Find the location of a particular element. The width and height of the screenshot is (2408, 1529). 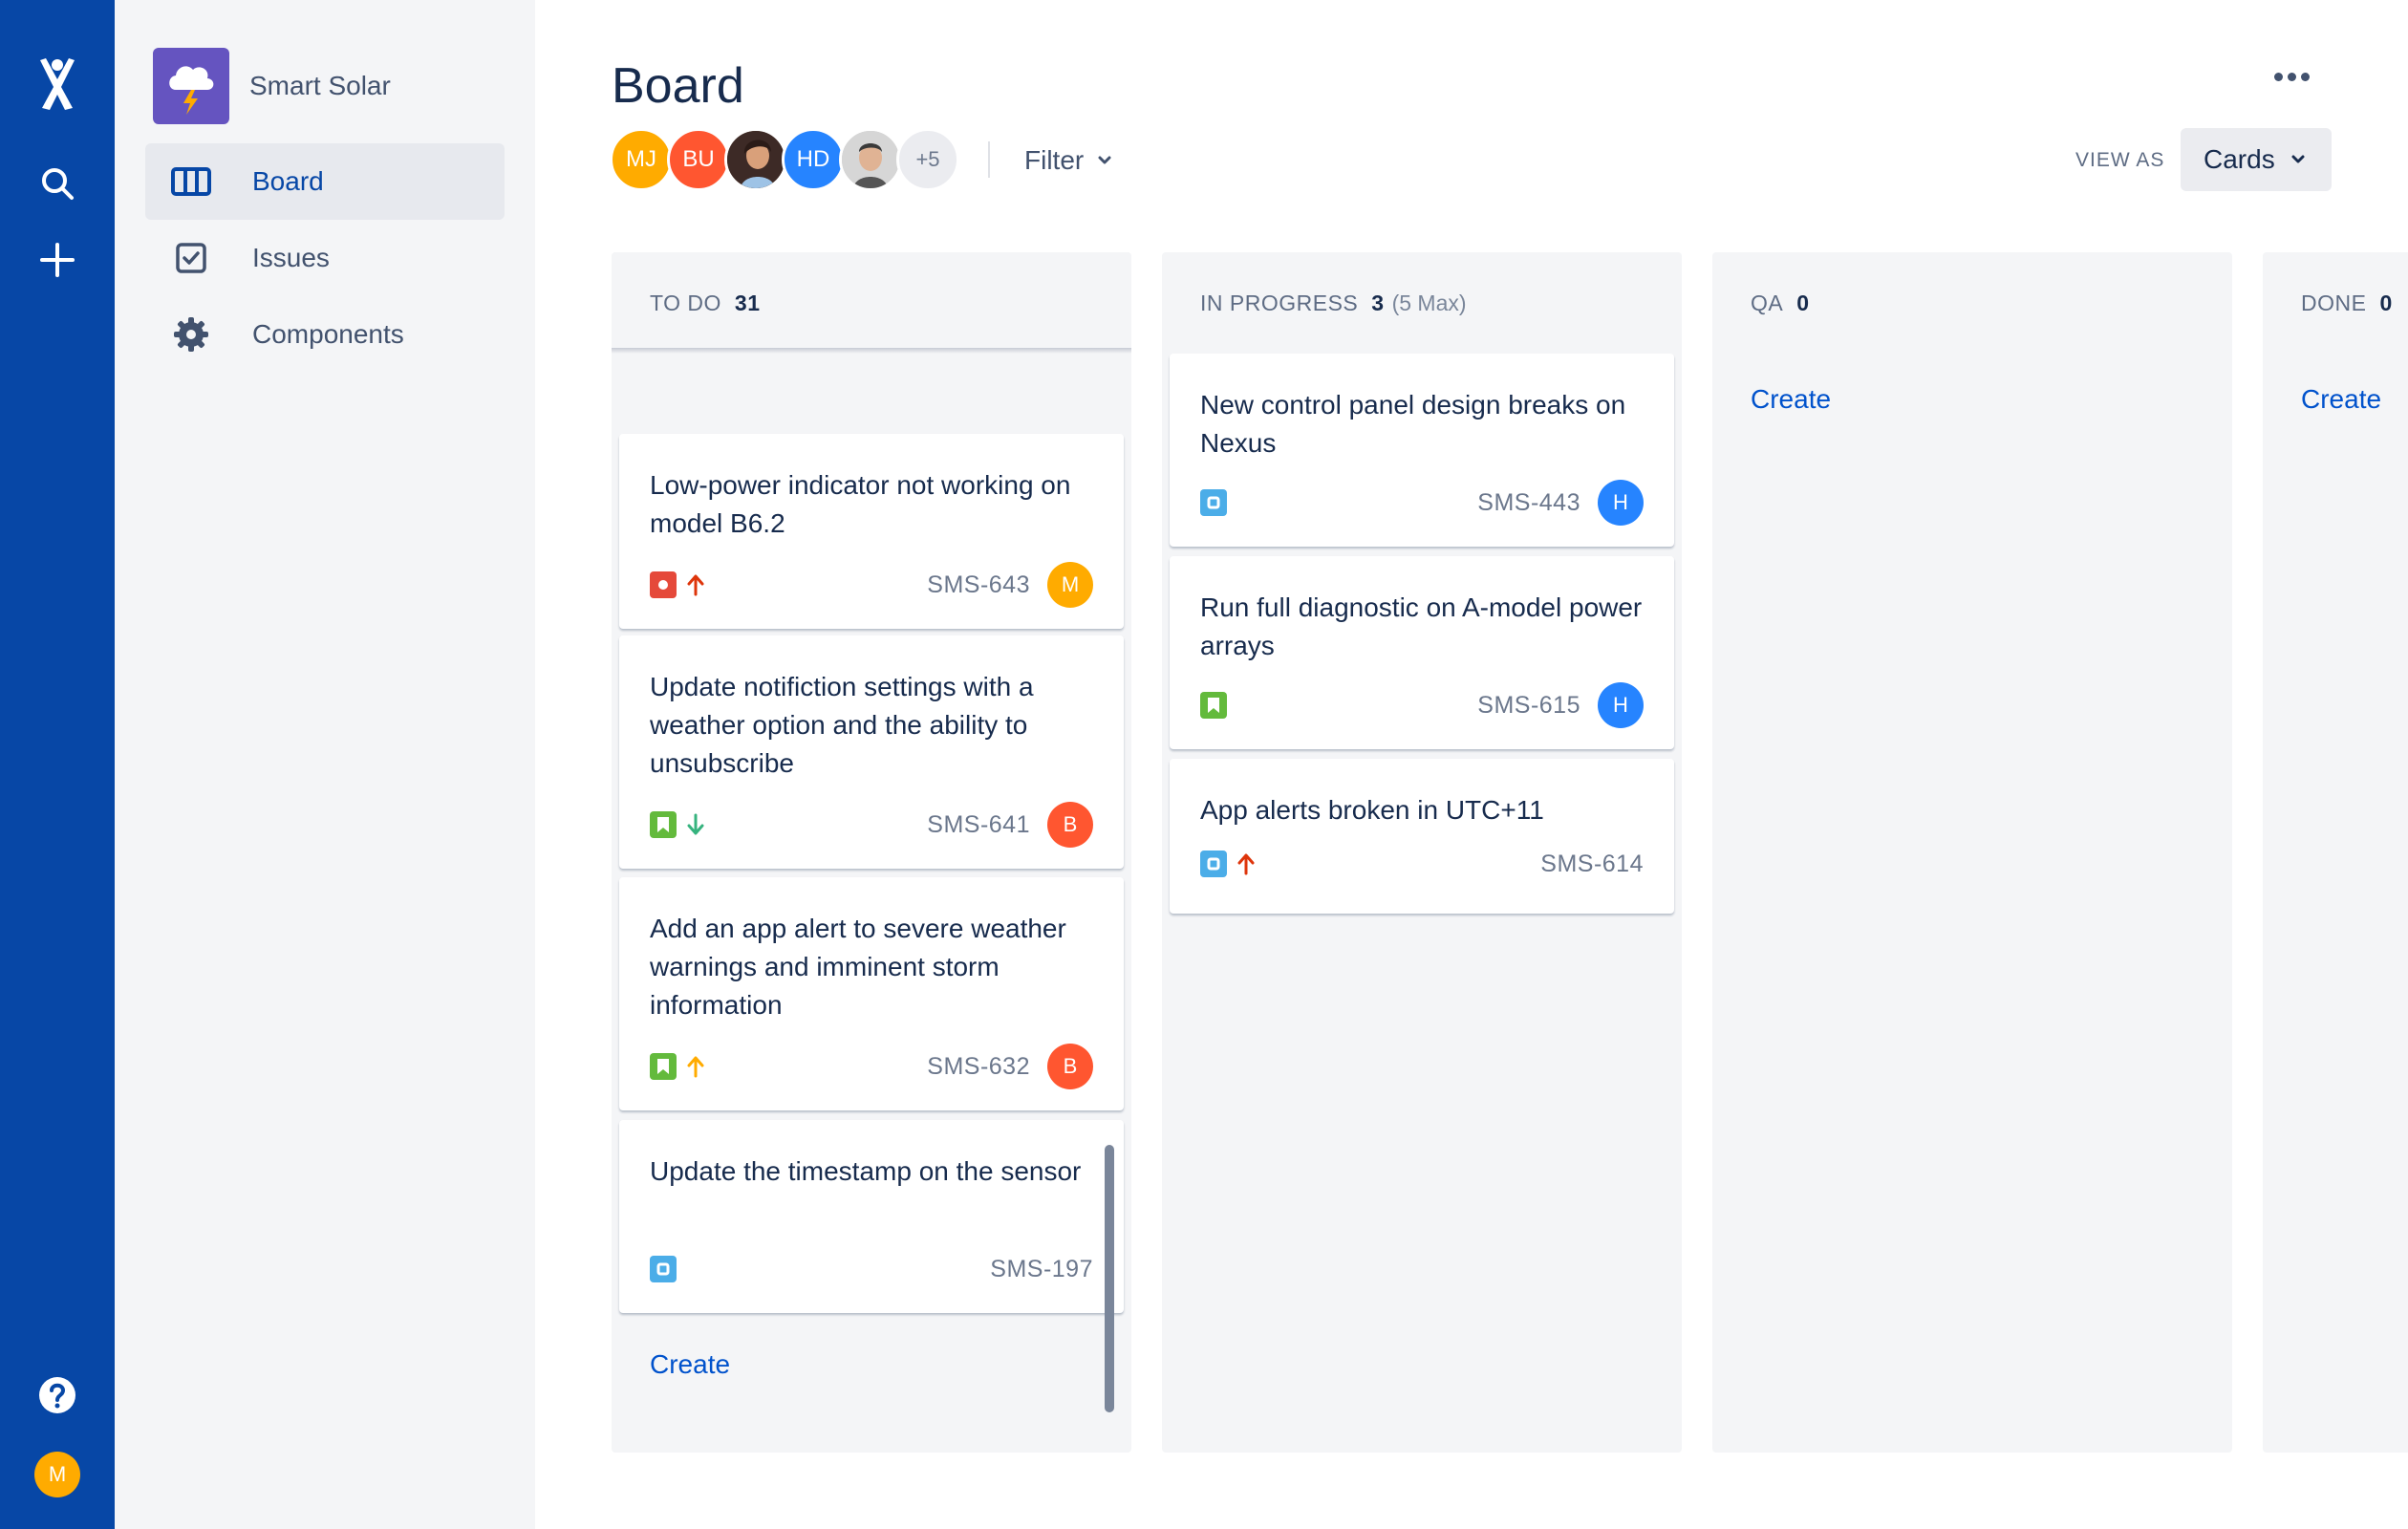

issue-key: SMS-614 is located at coordinates (1592, 863).